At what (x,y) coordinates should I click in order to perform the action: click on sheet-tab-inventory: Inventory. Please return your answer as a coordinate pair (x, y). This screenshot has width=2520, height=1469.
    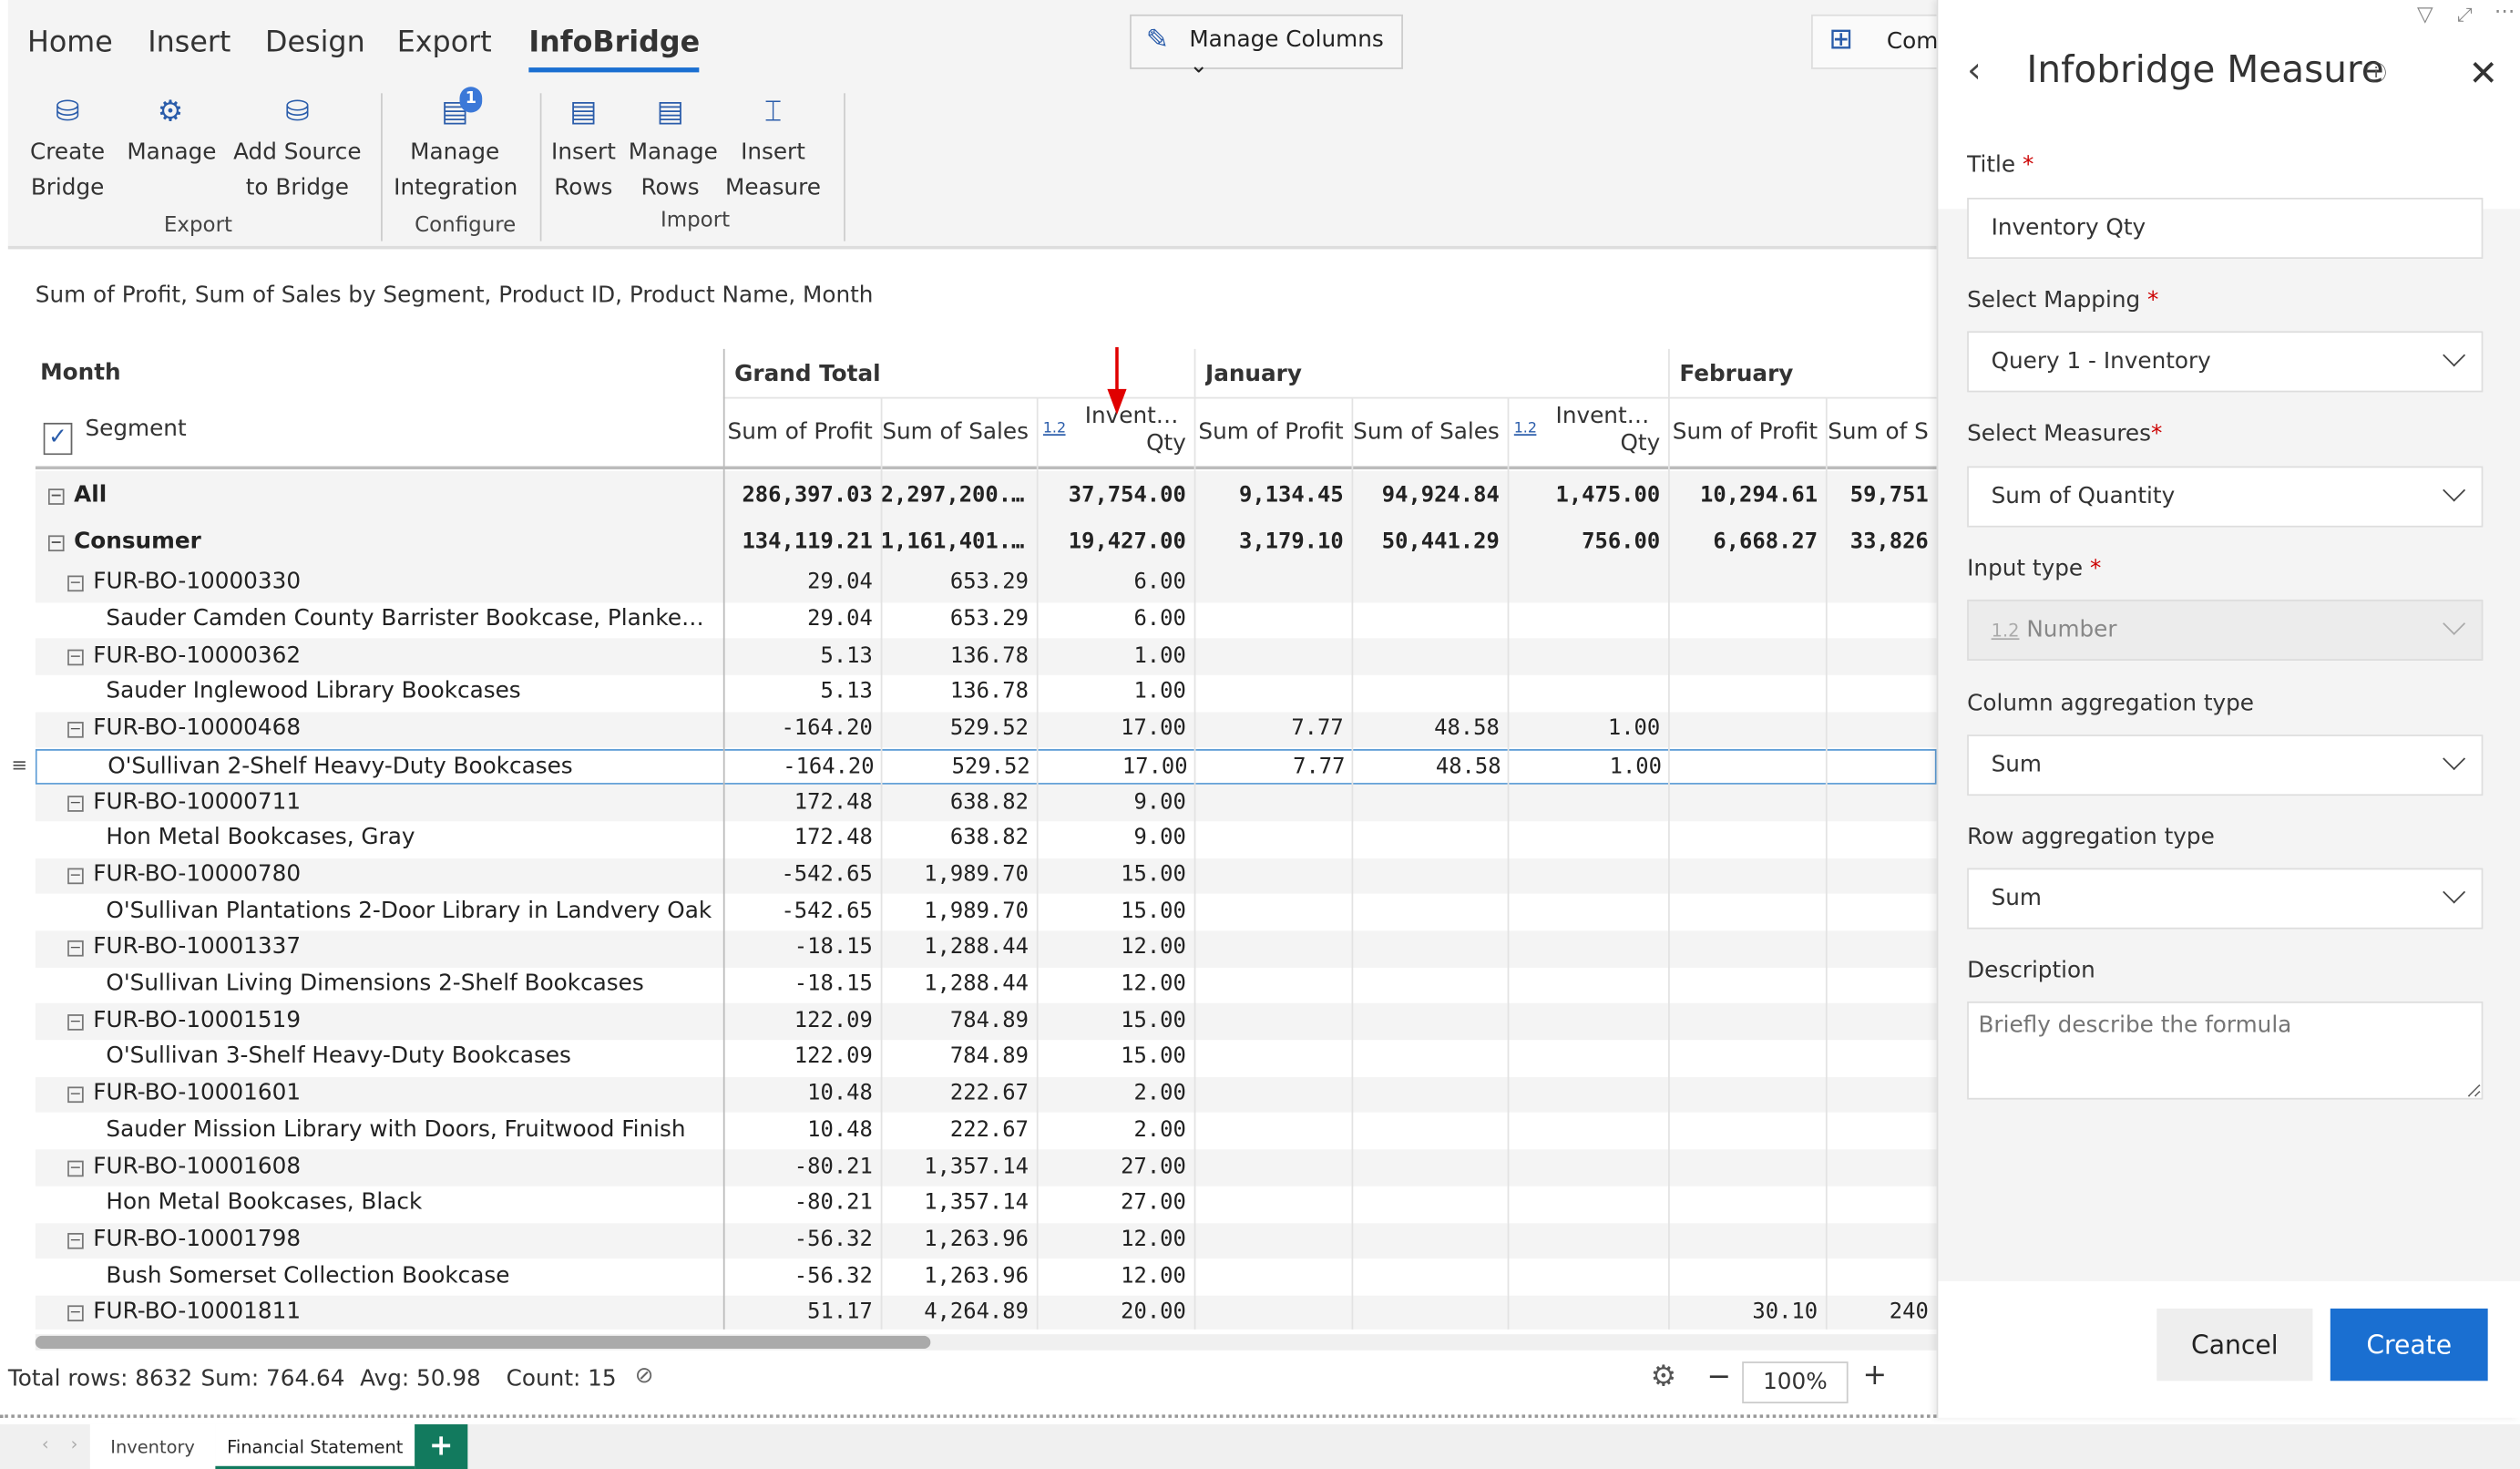
    Looking at the image, I should click on (153, 1446).